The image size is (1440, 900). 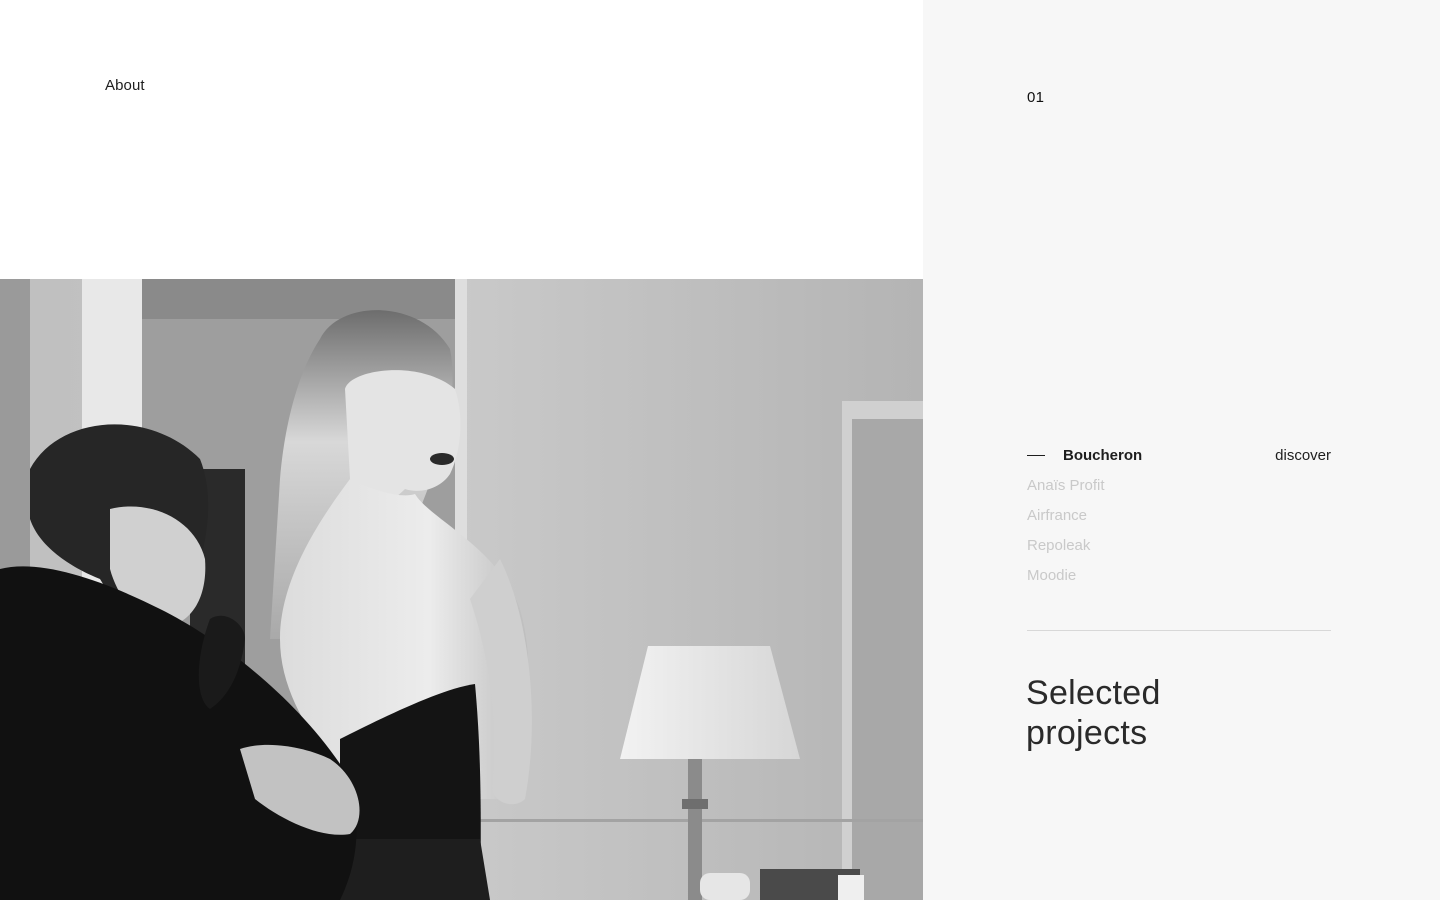 What do you see at coordinates (1179, 550) in the screenshot?
I see `project-item-repoleak: Repoleak` at bounding box center [1179, 550].